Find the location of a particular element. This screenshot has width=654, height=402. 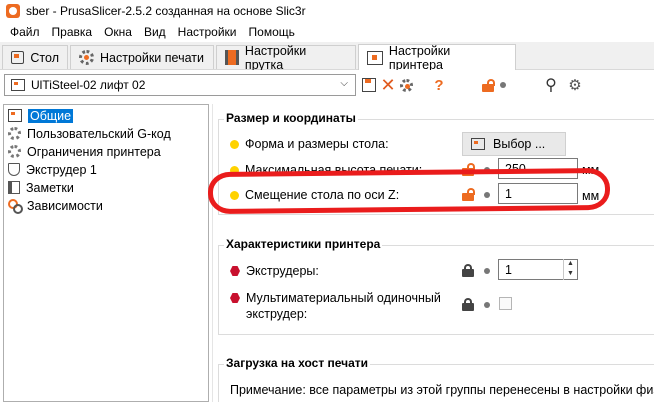

menu-help: Помощь is located at coordinates (272, 32).